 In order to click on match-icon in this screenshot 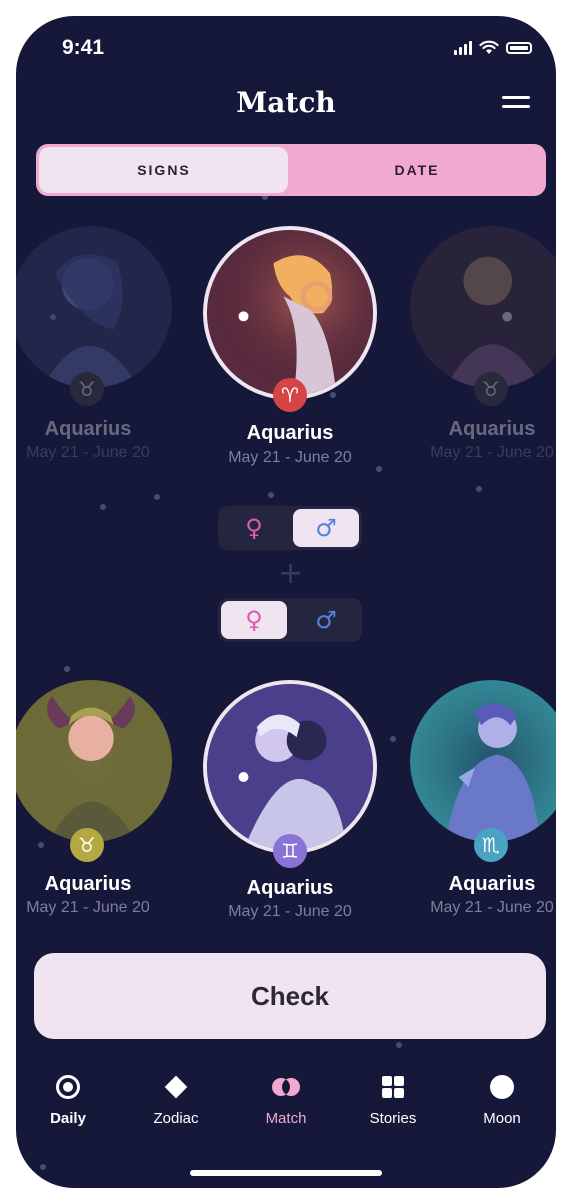, I will do `click(286, 1087)`.